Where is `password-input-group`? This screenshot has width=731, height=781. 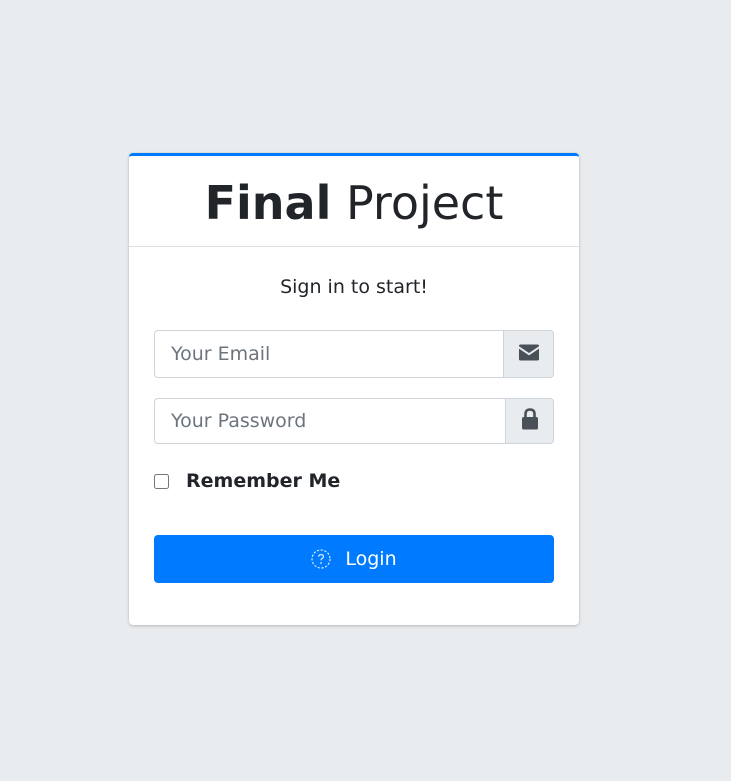
password-input-group is located at coordinates (354, 421).